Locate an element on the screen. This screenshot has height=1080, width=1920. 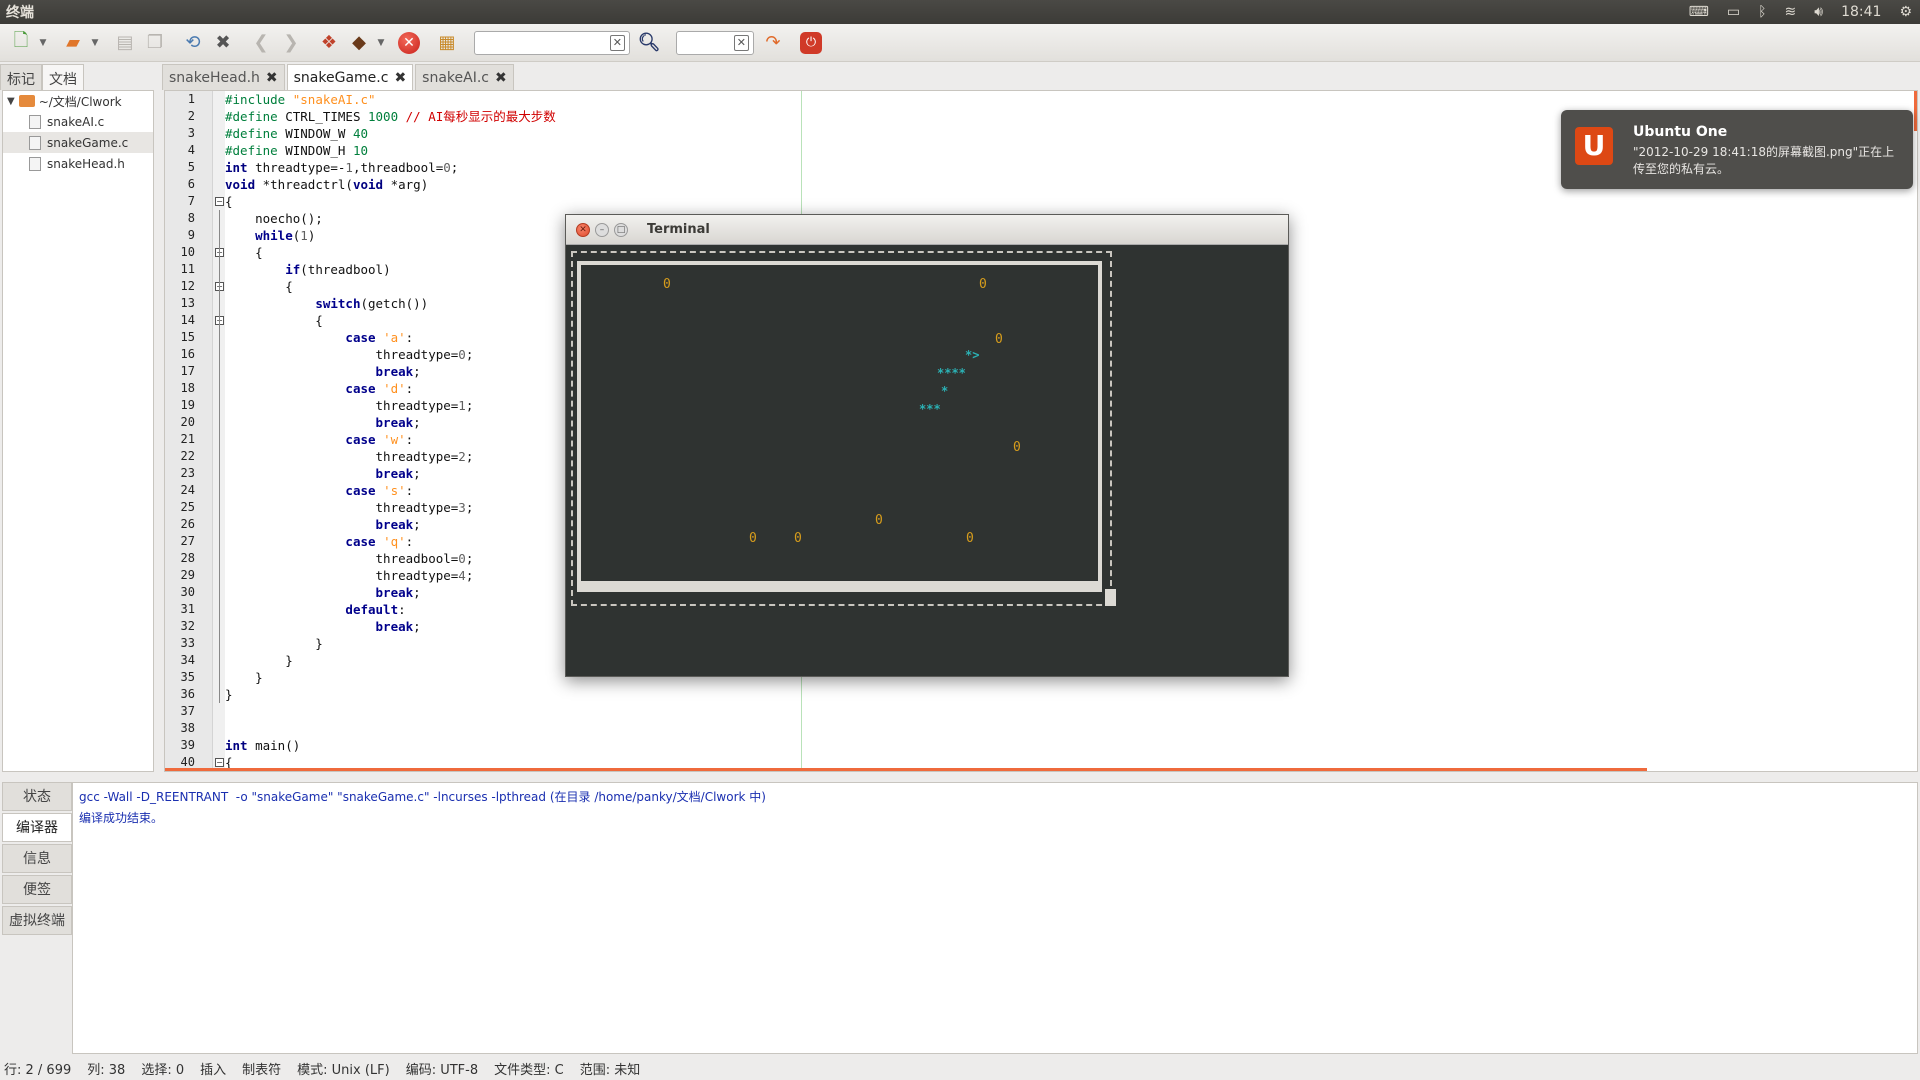
tab-snakeai: snakeAI.c ✖ is located at coordinates (464, 77).